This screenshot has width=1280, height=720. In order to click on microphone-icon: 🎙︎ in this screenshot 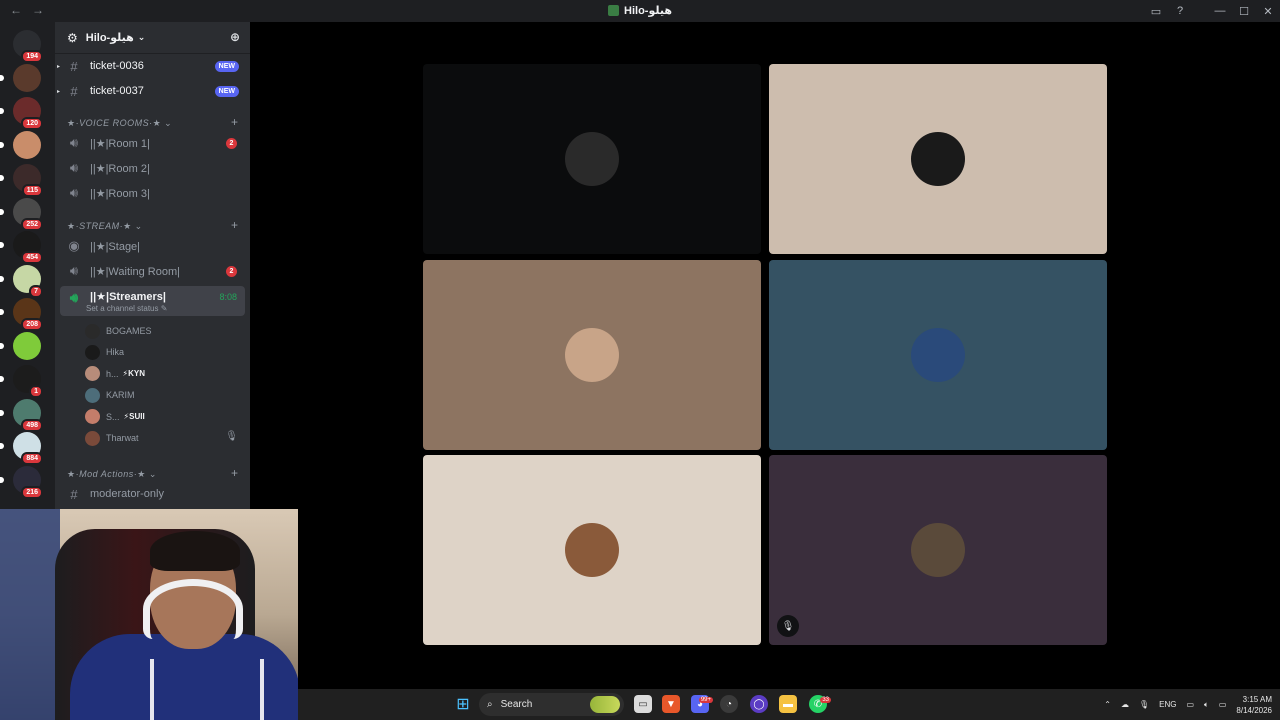, I will do `click(1144, 704)`.